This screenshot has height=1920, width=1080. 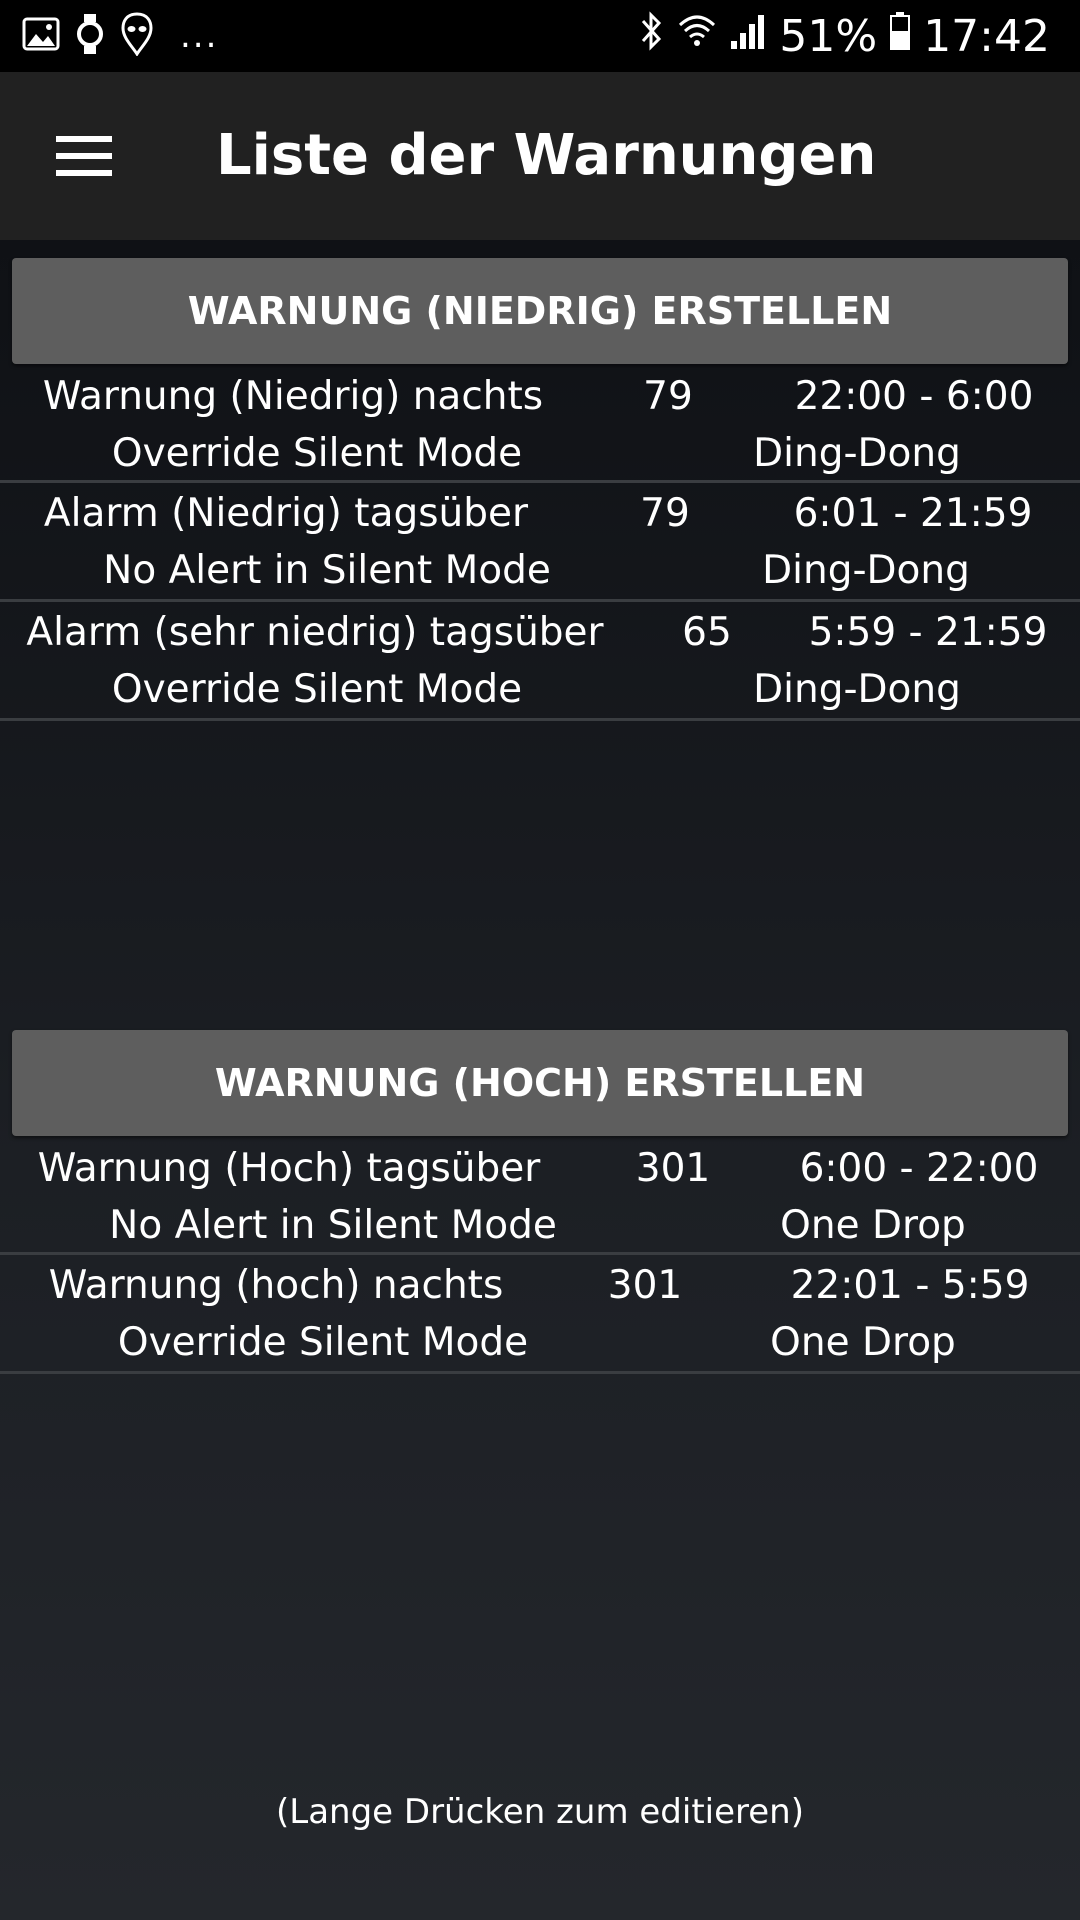 What do you see at coordinates (289, 1168) in the screenshot?
I see `alert-name: Warnung (Hoch) tagsüber` at bounding box center [289, 1168].